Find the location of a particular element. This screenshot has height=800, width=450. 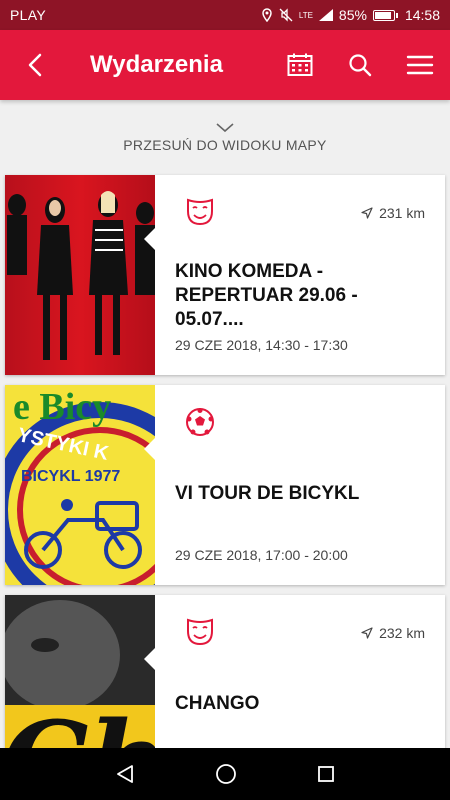

hamburger-menu-icon is located at coordinates (420, 65).